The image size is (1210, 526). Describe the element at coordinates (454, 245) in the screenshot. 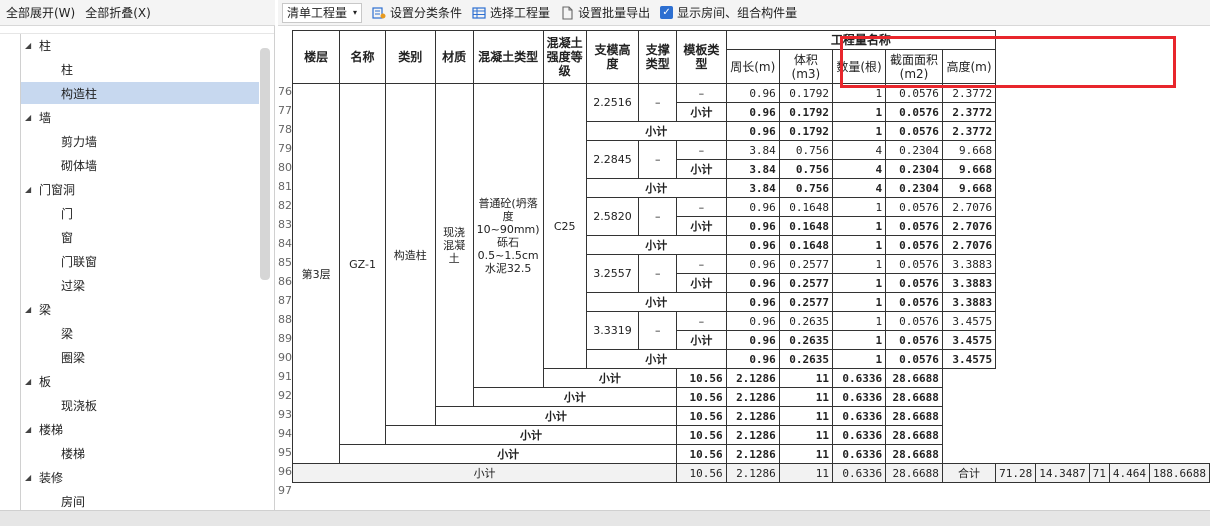

I see `material-cell: 现浇混凝土` at that location.